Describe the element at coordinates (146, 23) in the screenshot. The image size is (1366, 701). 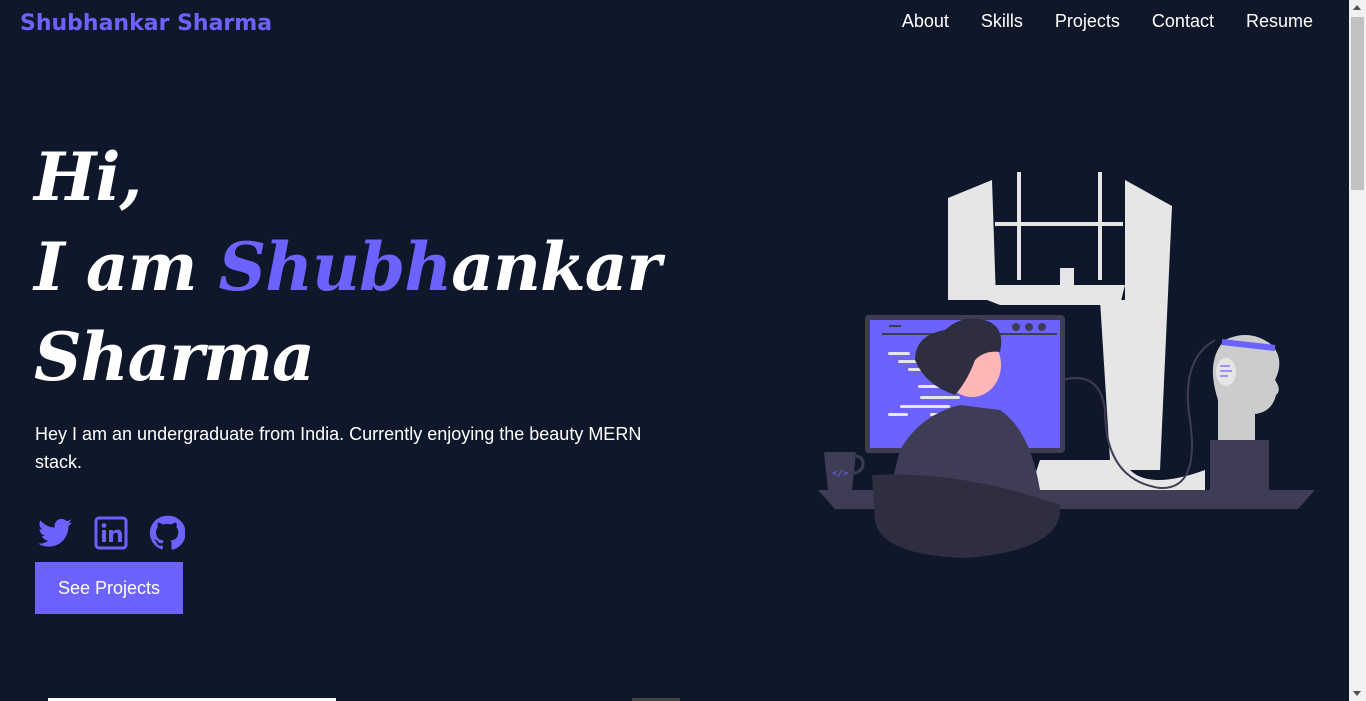
I see `brand-logo: Shubhankar Sharma` at that location.